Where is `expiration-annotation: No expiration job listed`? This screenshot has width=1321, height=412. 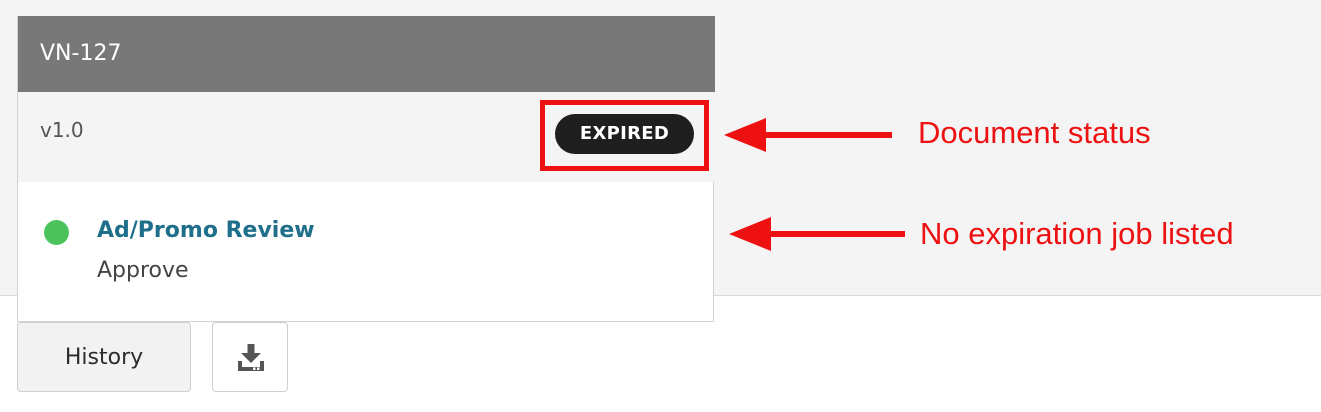
expiration-annotation: No expiration job listed is located at coordinates (1077, 233).